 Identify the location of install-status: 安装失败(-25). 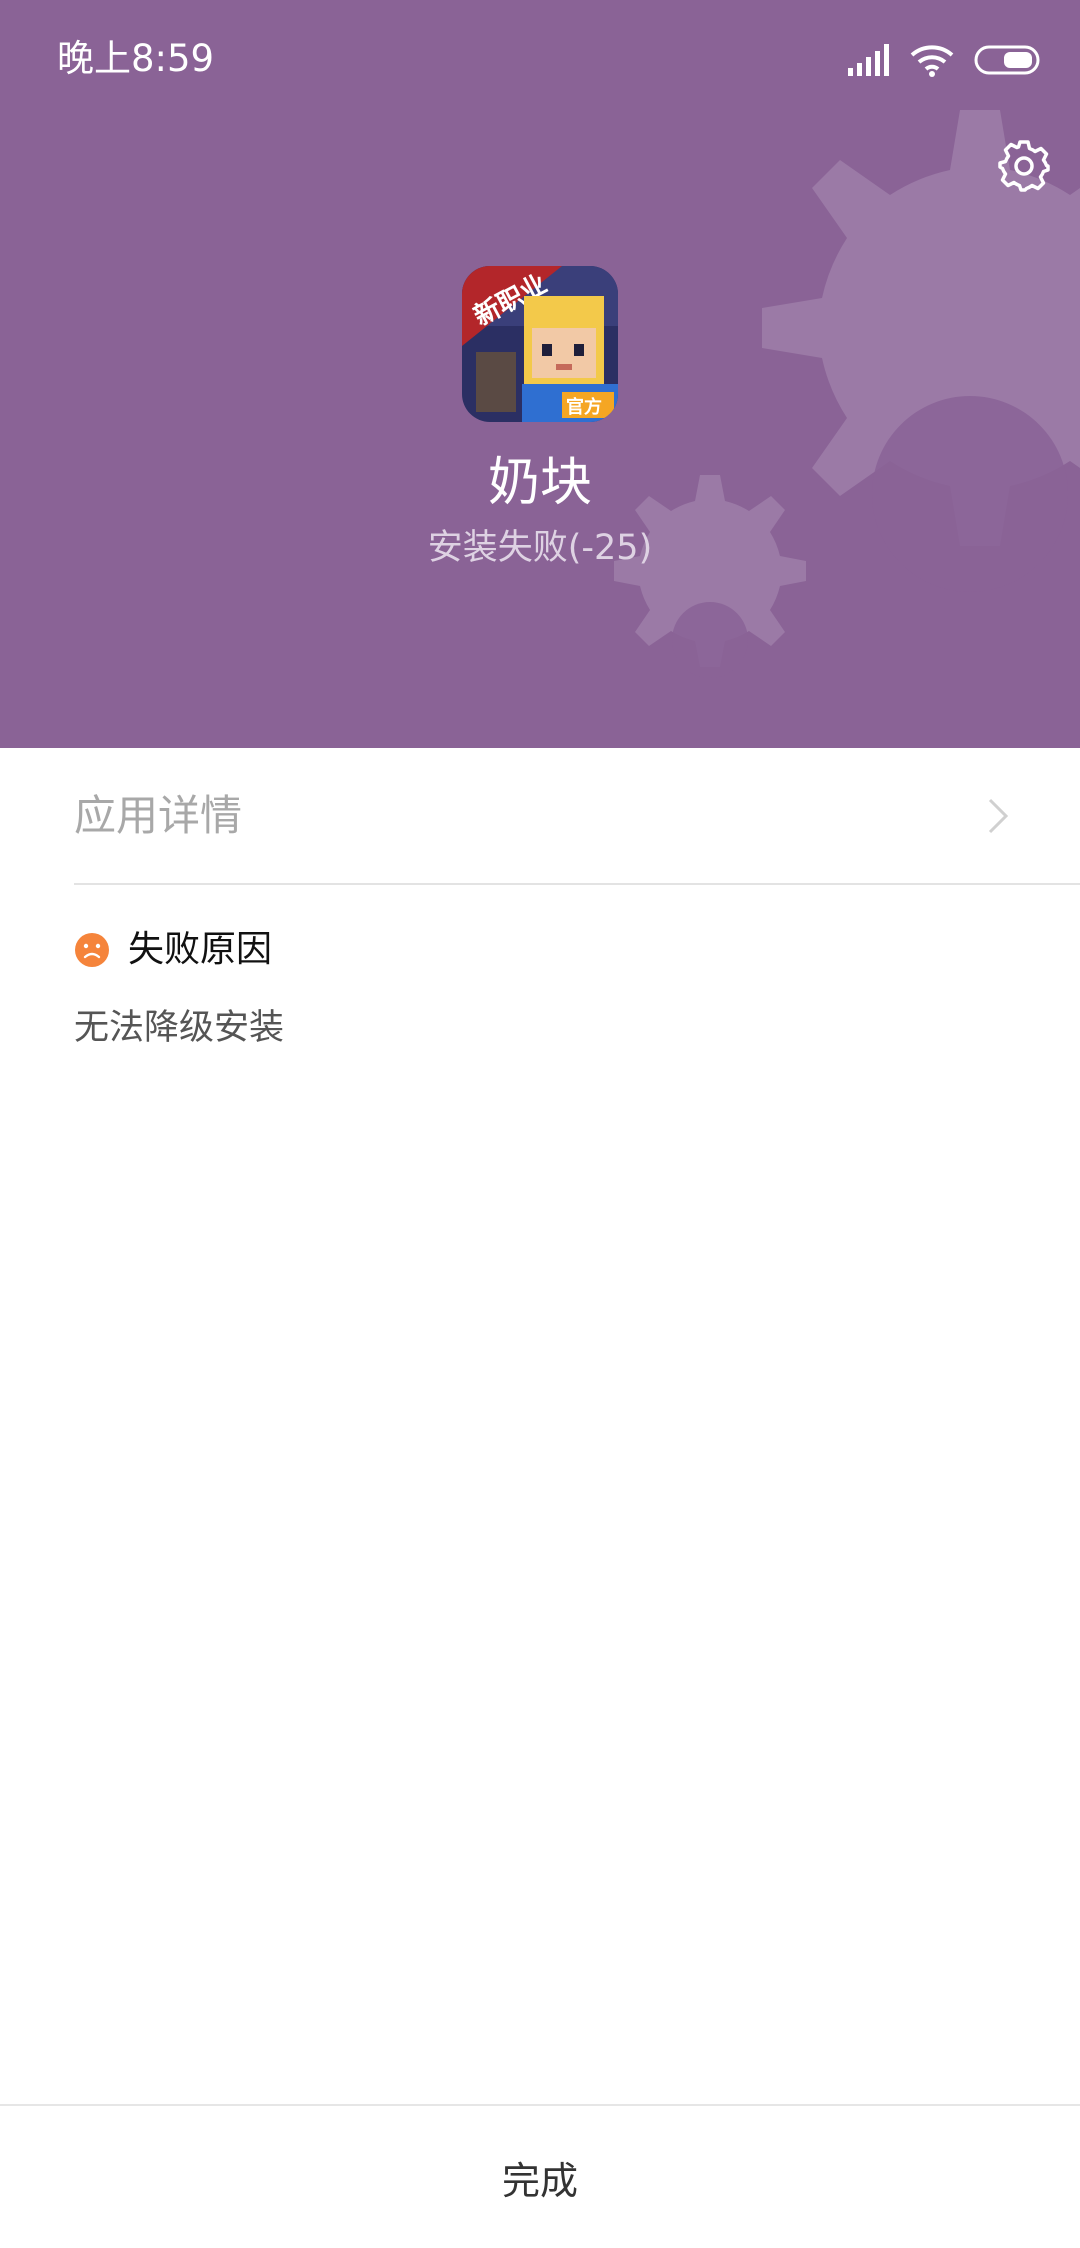
(540, 548).